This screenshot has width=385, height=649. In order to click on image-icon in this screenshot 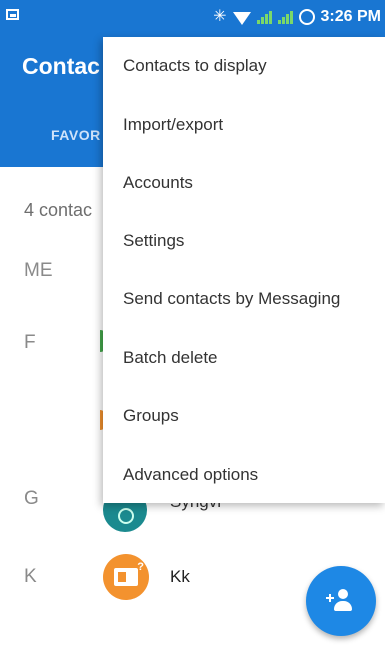, I will do `click(12, 14)`.